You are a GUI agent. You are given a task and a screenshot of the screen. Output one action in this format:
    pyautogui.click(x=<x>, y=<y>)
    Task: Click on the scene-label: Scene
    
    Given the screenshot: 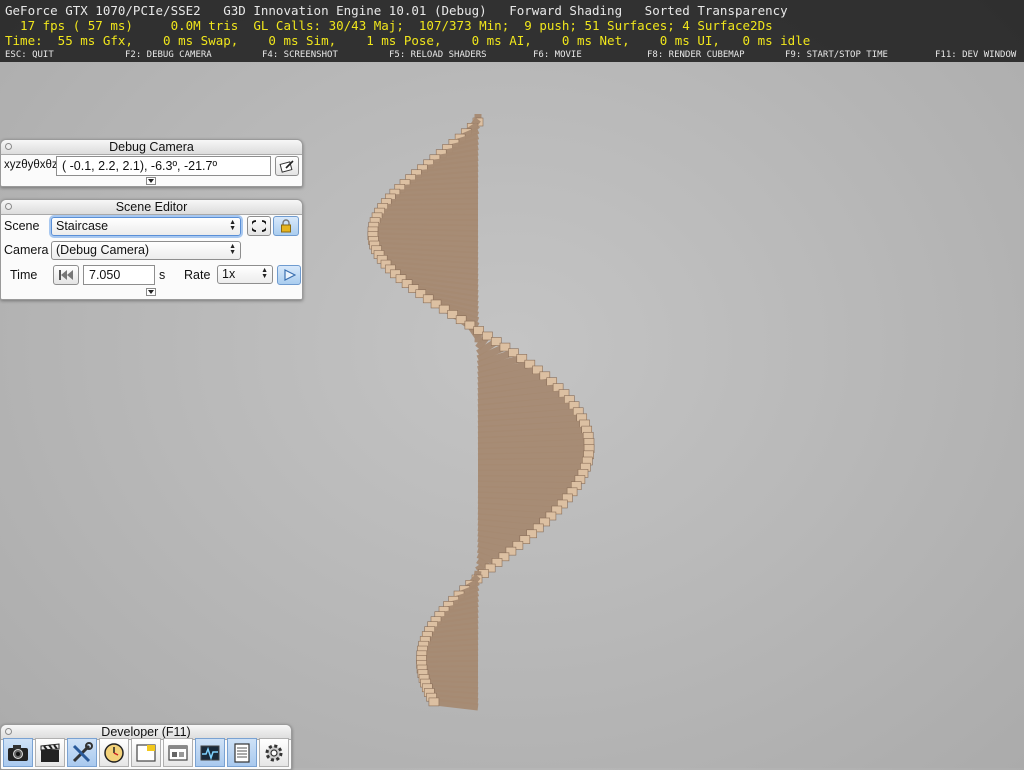 What is the action you would take?
    pyautogui.click(x=21, y=226)
    